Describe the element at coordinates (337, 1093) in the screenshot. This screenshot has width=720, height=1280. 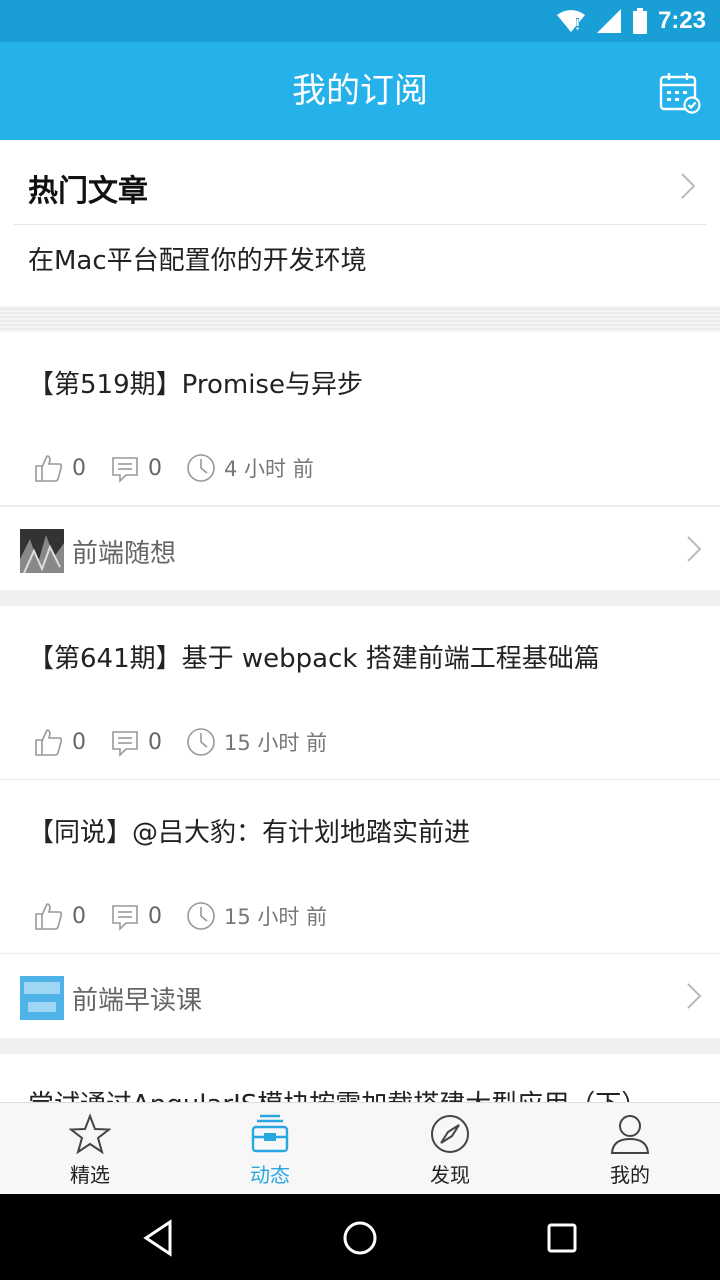
I see `article-title: 尝试通过AngularJS模块按需加载搭建大型应用（下）` at that location.